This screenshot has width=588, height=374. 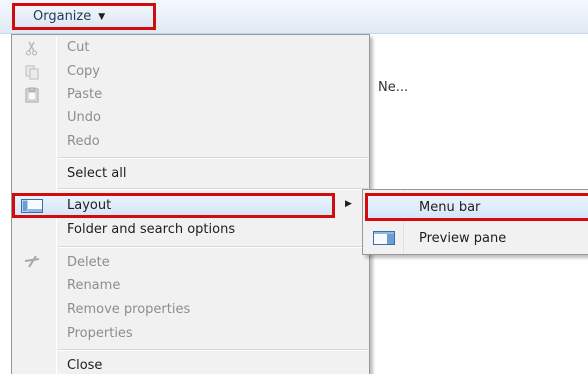 I want to click on submenu-item-menu-bar: Menu bar, so click(x=476, y=207).